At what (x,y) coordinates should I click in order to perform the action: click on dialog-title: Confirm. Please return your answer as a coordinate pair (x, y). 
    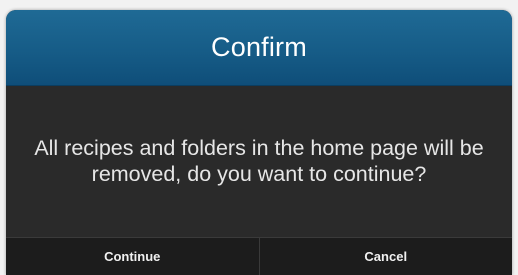
    Looking at the image, I should click on (259, 47).